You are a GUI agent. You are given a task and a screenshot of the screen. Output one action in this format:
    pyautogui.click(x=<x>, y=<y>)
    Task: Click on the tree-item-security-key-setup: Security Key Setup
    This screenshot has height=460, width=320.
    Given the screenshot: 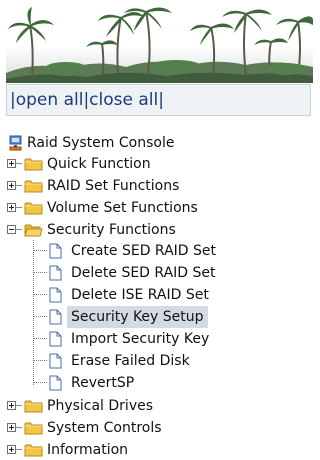 What is the action you would take?
    pyautogui.click(x=150, y=317)
    